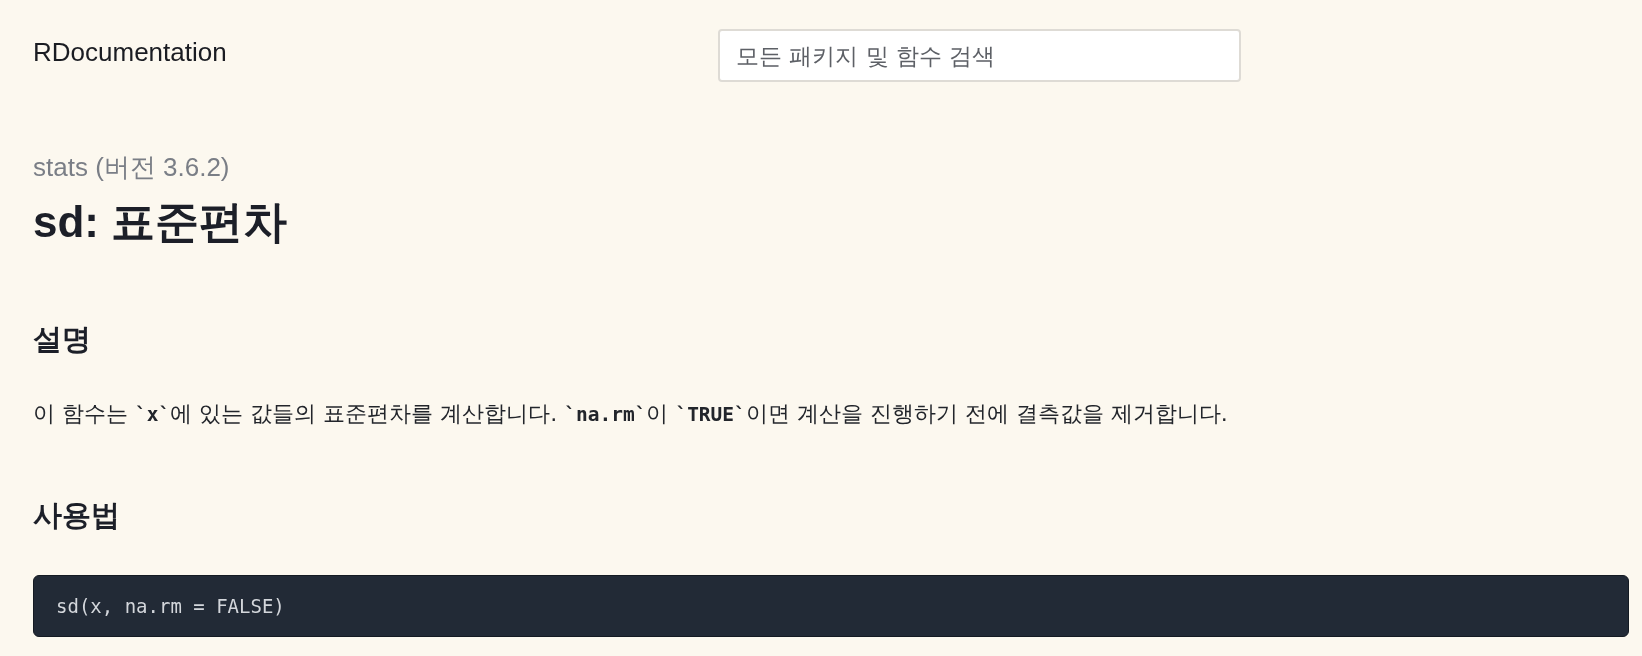  What do you see at coordinates (831, 606) in the screenshot?
I see `code-block: sd(x, na.rm = FALSE)` at bounding box center [831, 606].